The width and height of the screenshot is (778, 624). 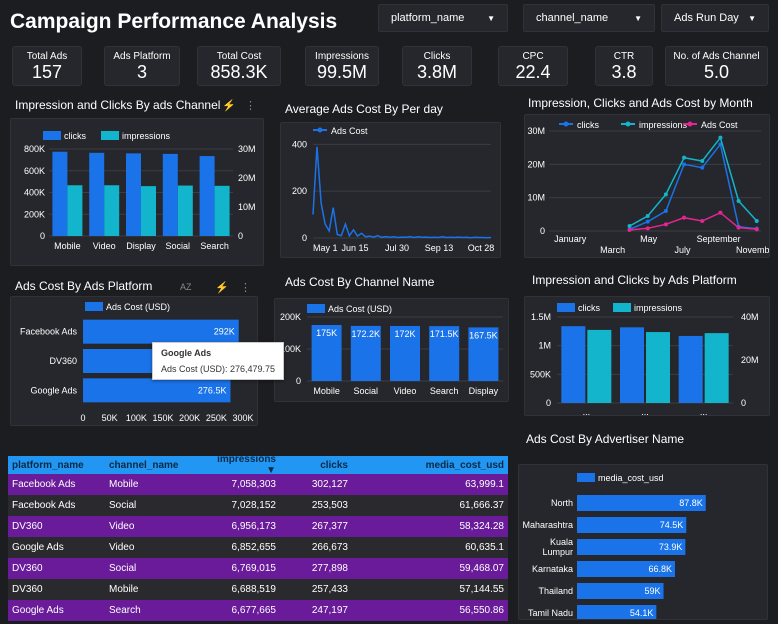 I want to click on y-tick-label: 30M, so click(x=536, y=131).